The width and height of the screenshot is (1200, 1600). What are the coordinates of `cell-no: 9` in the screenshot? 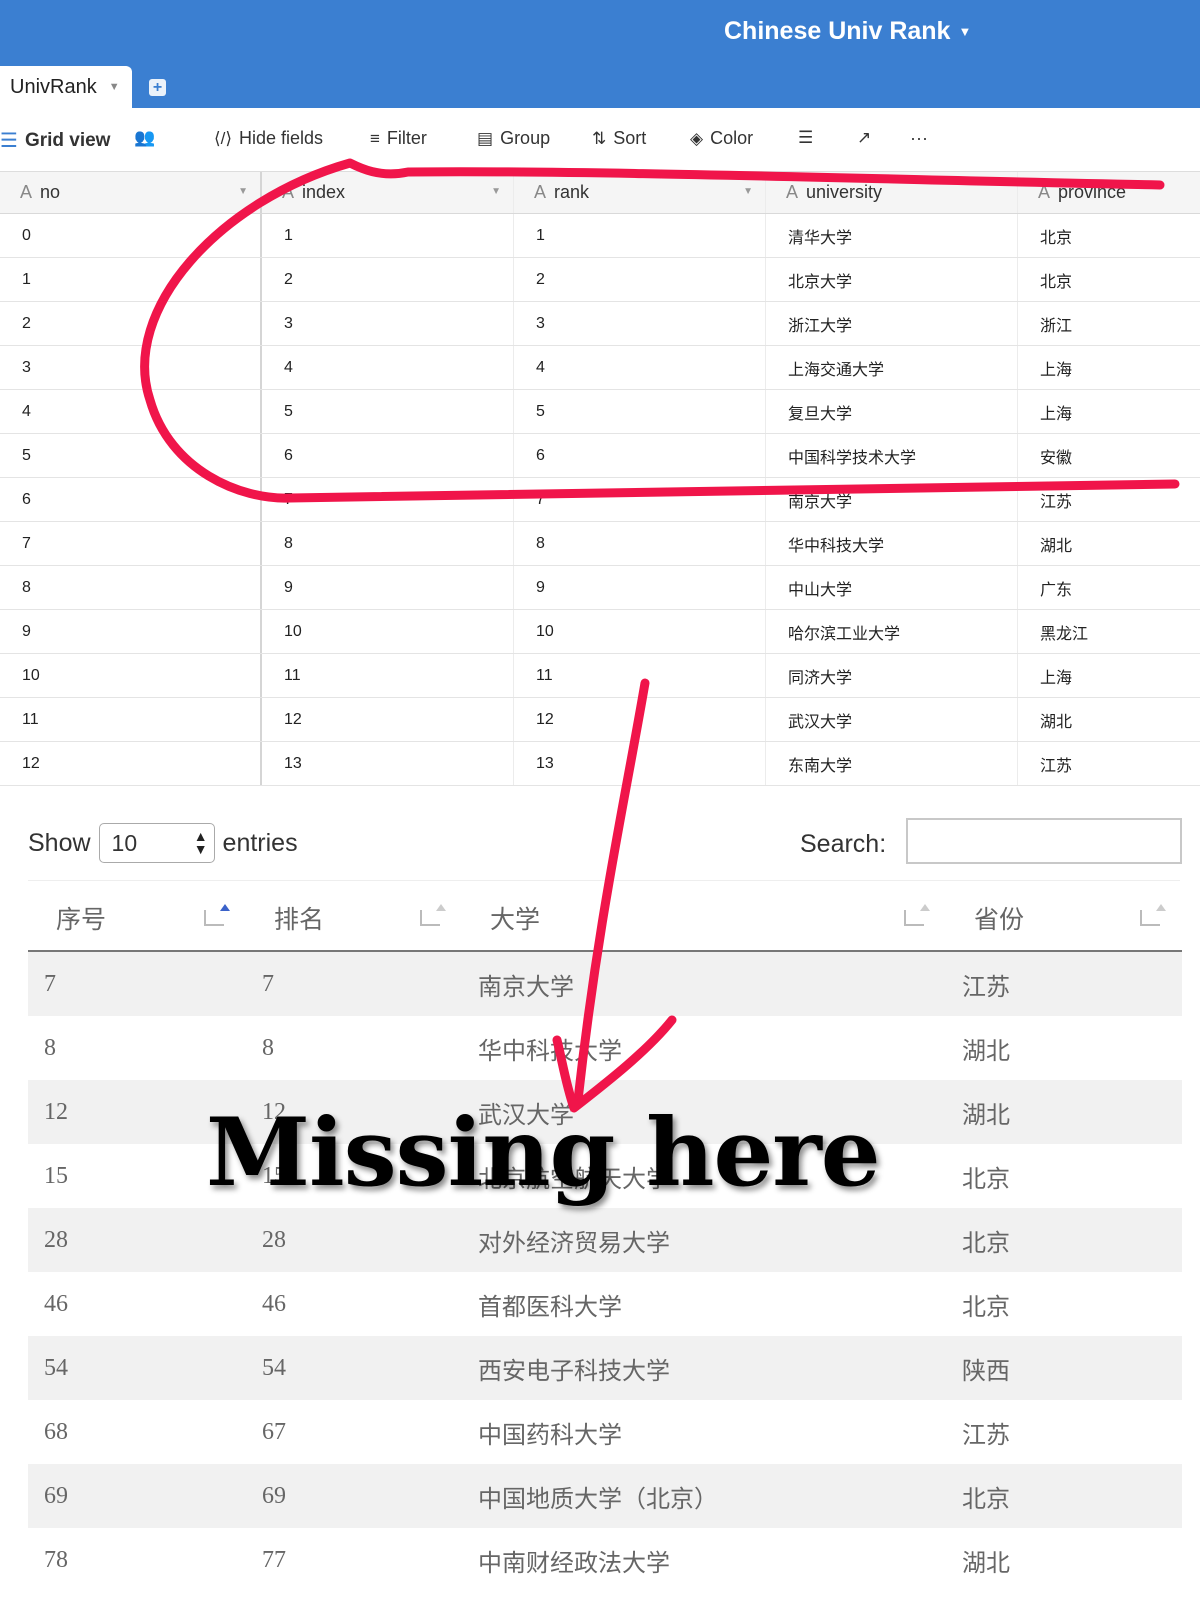 It's located at (131, 631).